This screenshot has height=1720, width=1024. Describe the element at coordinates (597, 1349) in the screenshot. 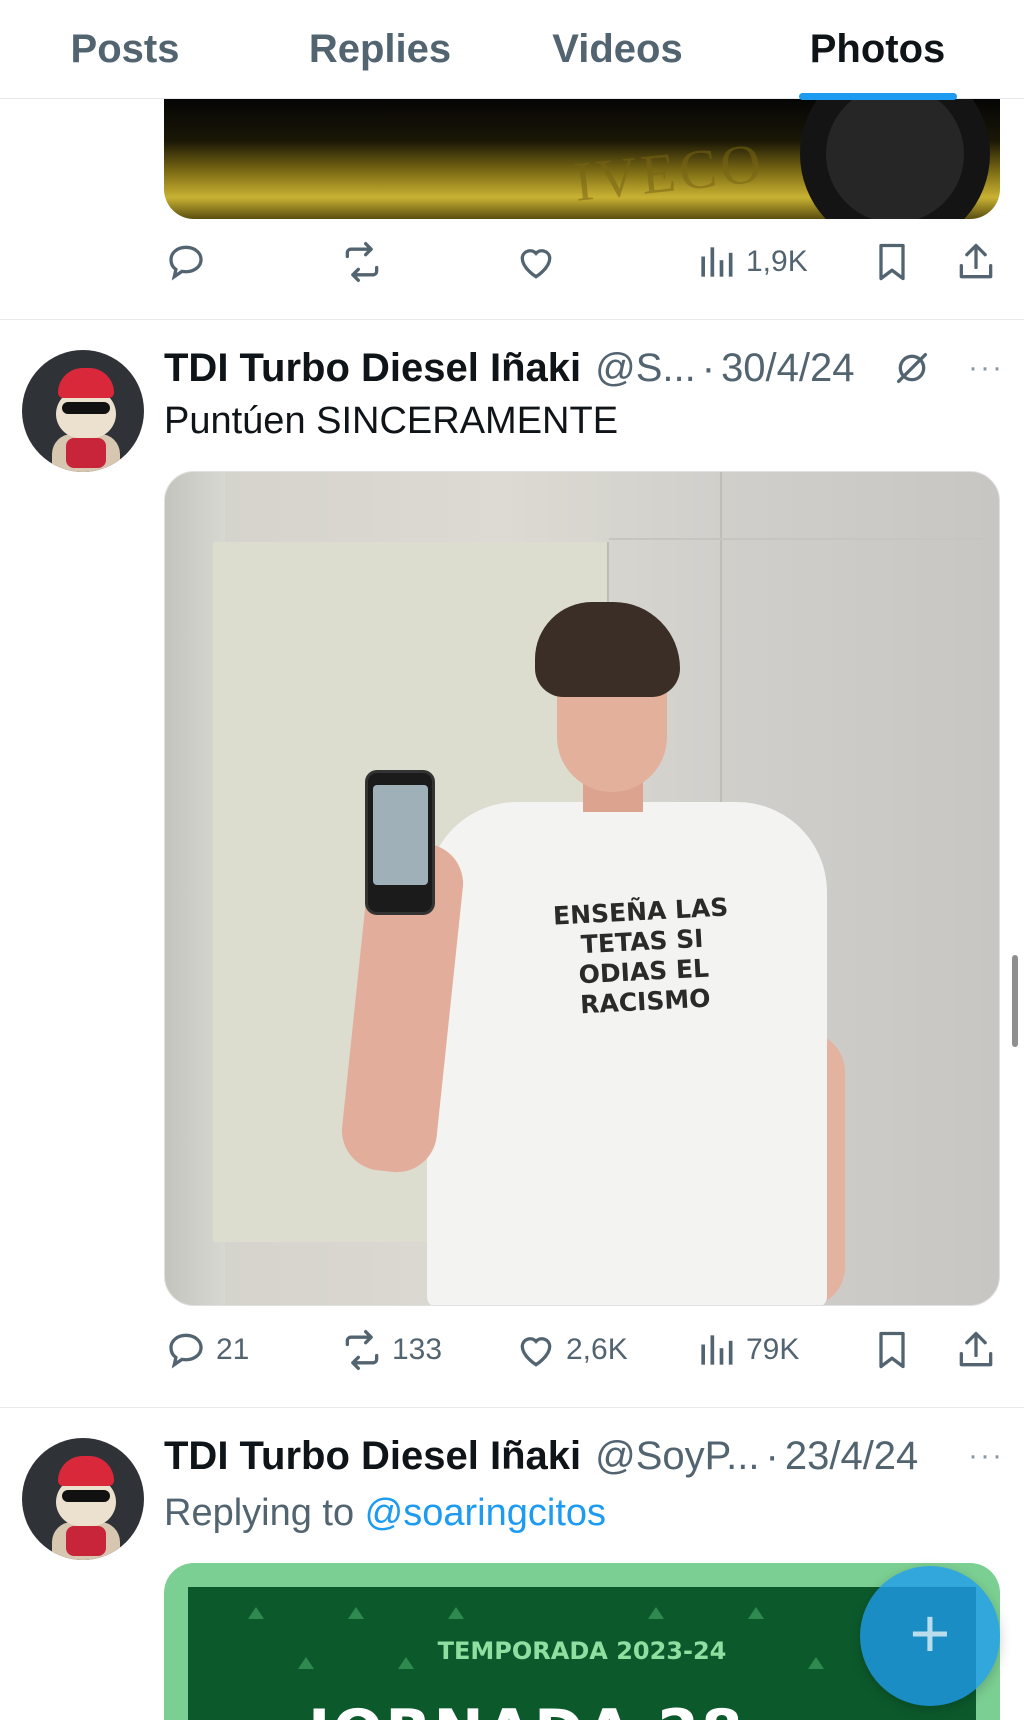

I see `post2-like-count: 2,6K` at that location.